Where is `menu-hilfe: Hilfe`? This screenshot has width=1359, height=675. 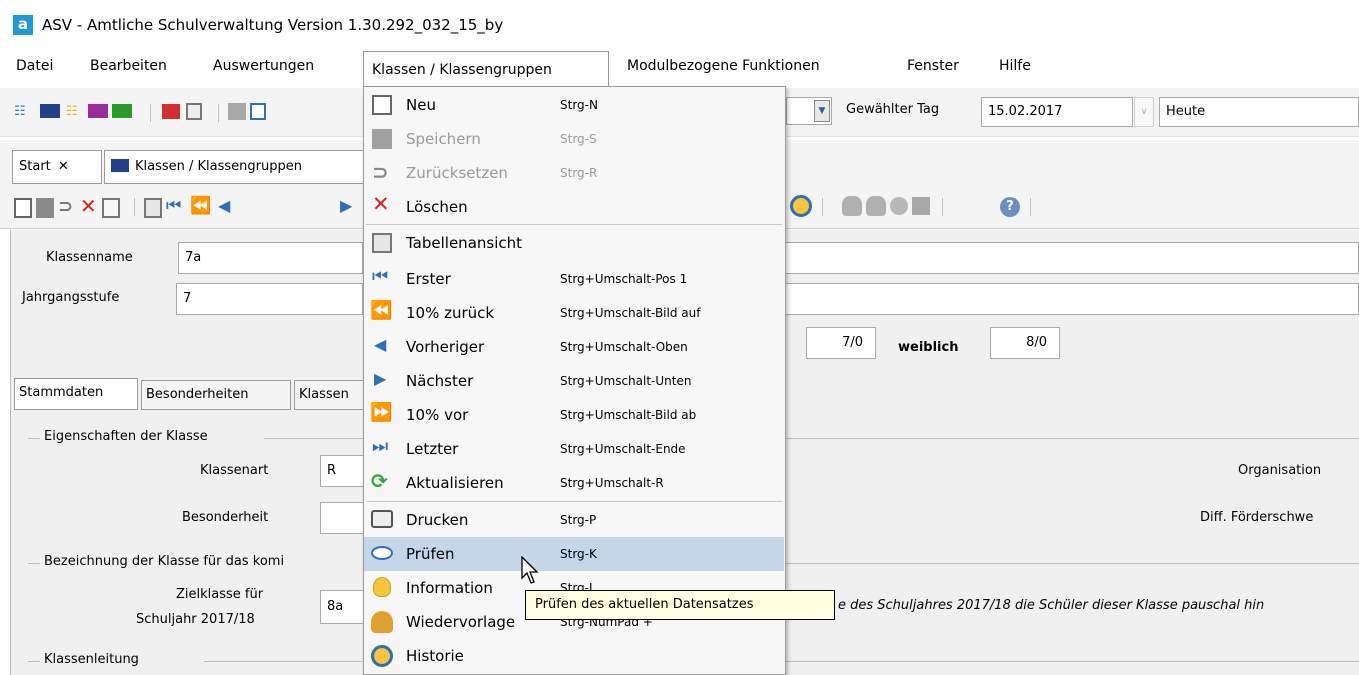
menu-hilfe: Hilfe is located at coordinates (1015, 66).